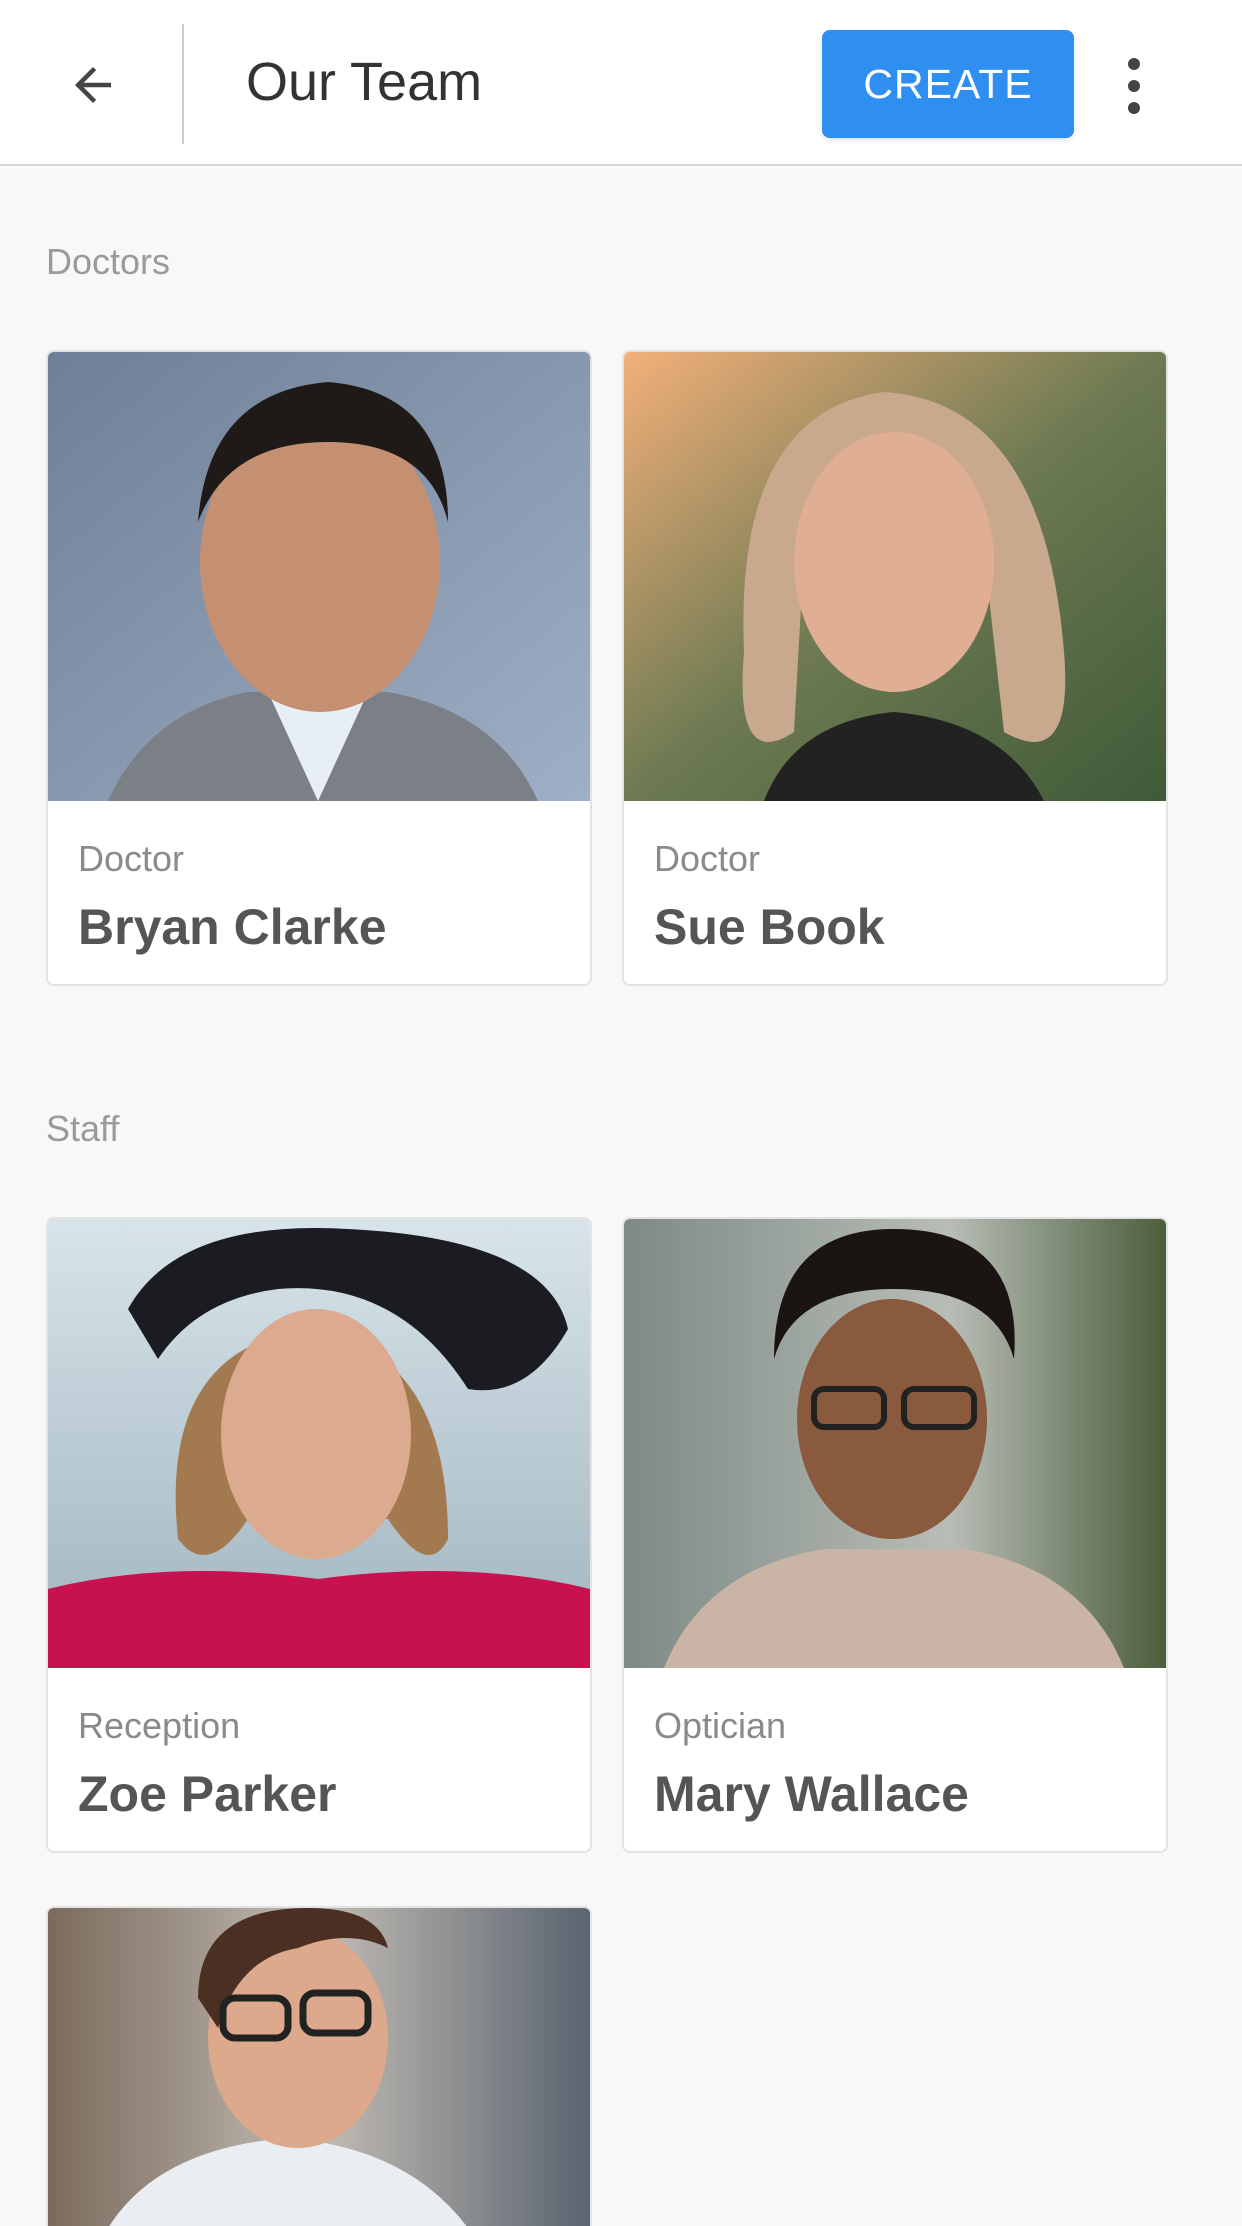  Describe the element at coordinates (720, 1725) in the screenshot. I see `member-role: Optician` at that location.